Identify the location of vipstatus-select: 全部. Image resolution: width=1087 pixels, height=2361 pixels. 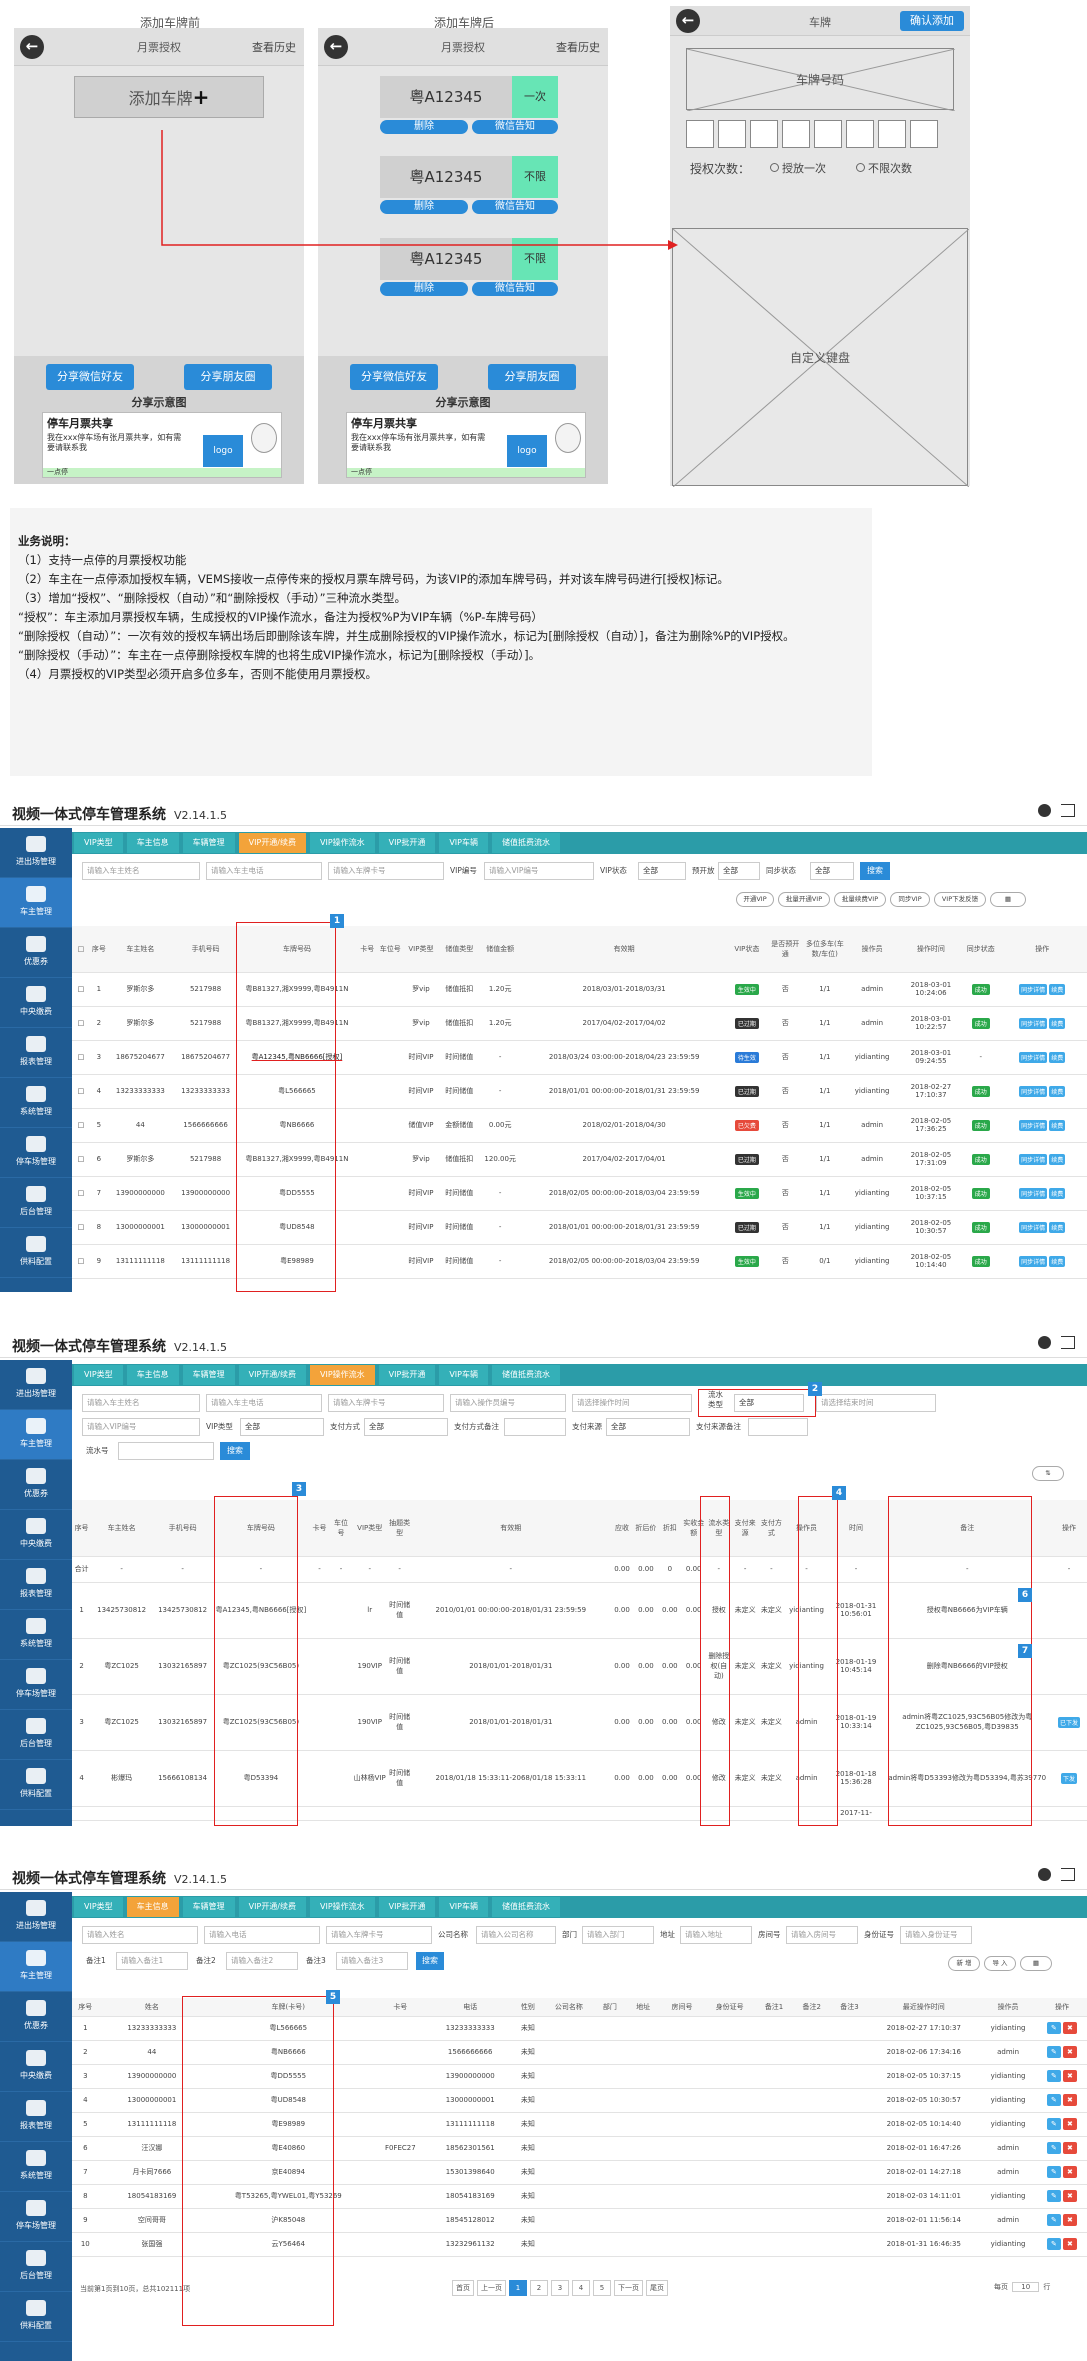
(662, 871).